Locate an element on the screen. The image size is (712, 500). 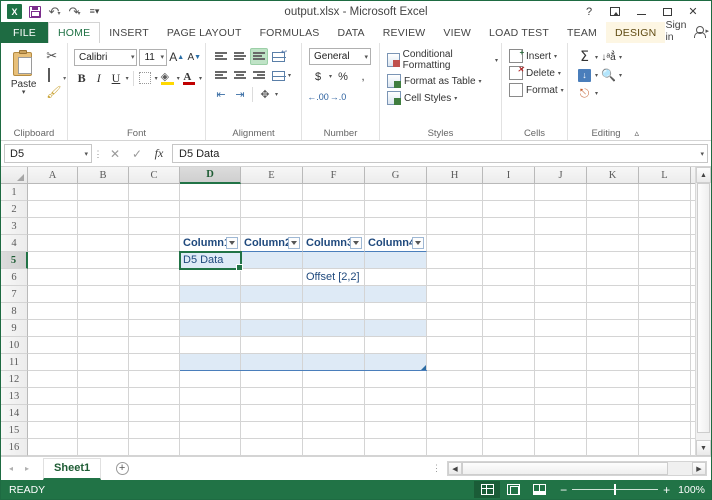
cell-A16 is located at coordinates (53, 447).